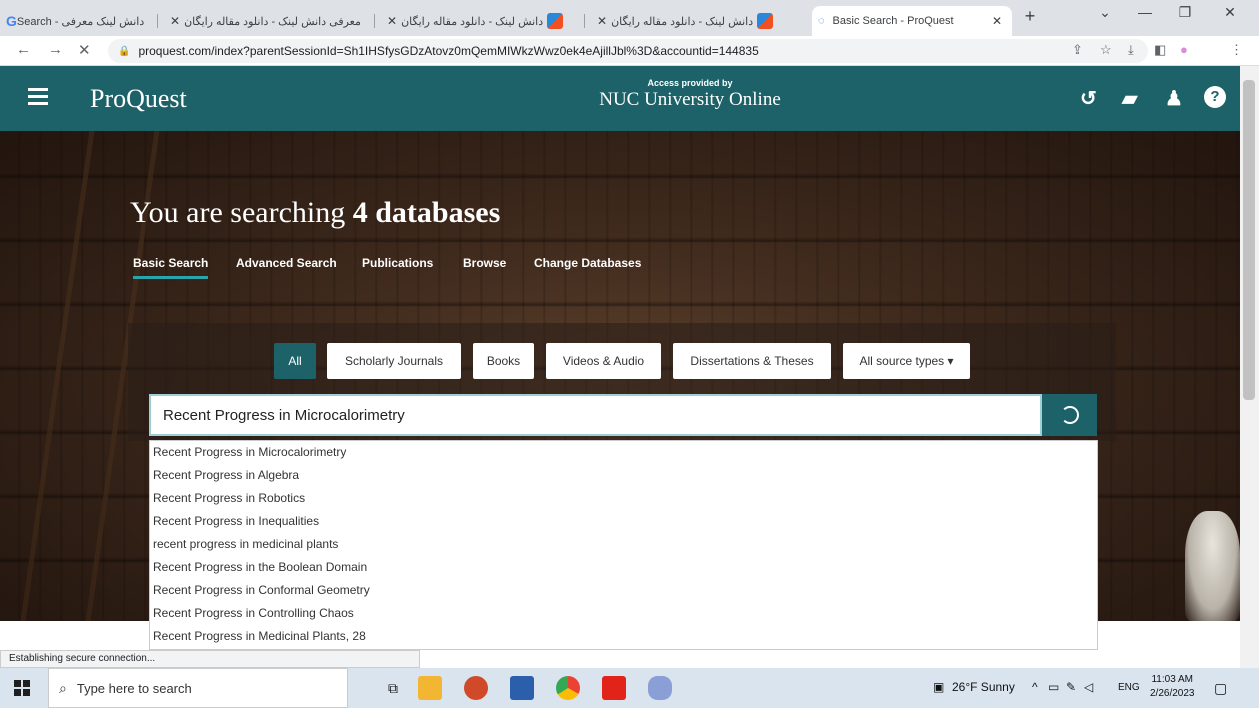  Describe the element at coordinates (522, 688) in the screenshot. I see `word-icon` at that location.